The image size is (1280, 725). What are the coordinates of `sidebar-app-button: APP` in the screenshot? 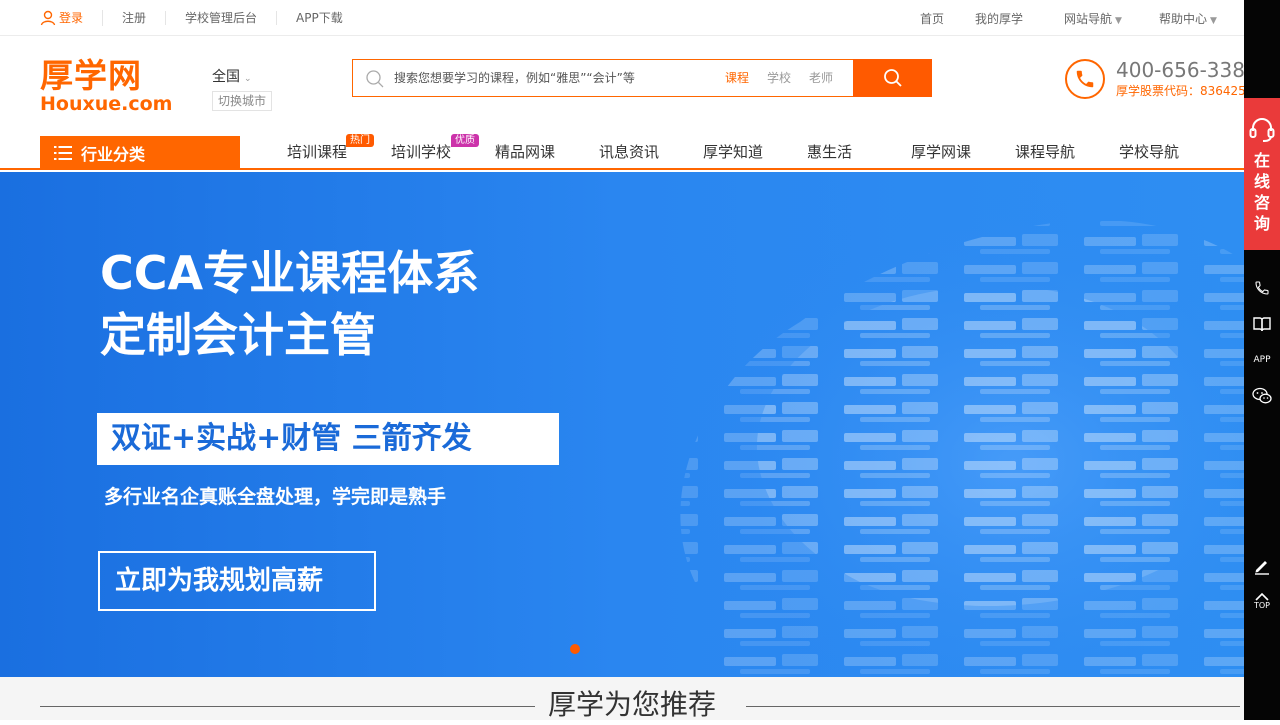 It's located at (1262, 360).